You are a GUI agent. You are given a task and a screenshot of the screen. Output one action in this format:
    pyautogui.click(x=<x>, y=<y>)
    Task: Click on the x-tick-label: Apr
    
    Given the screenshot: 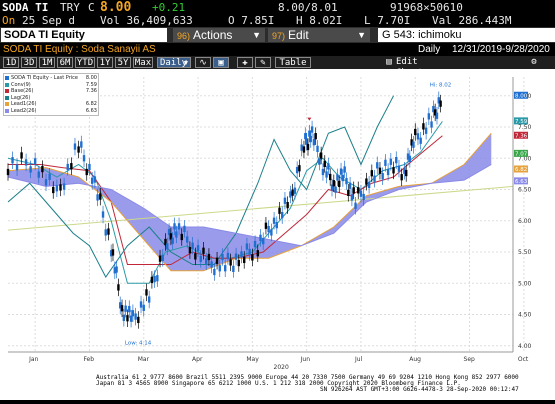 What is the action you would take?
    pyautogui.click(x=197, y=359)
    